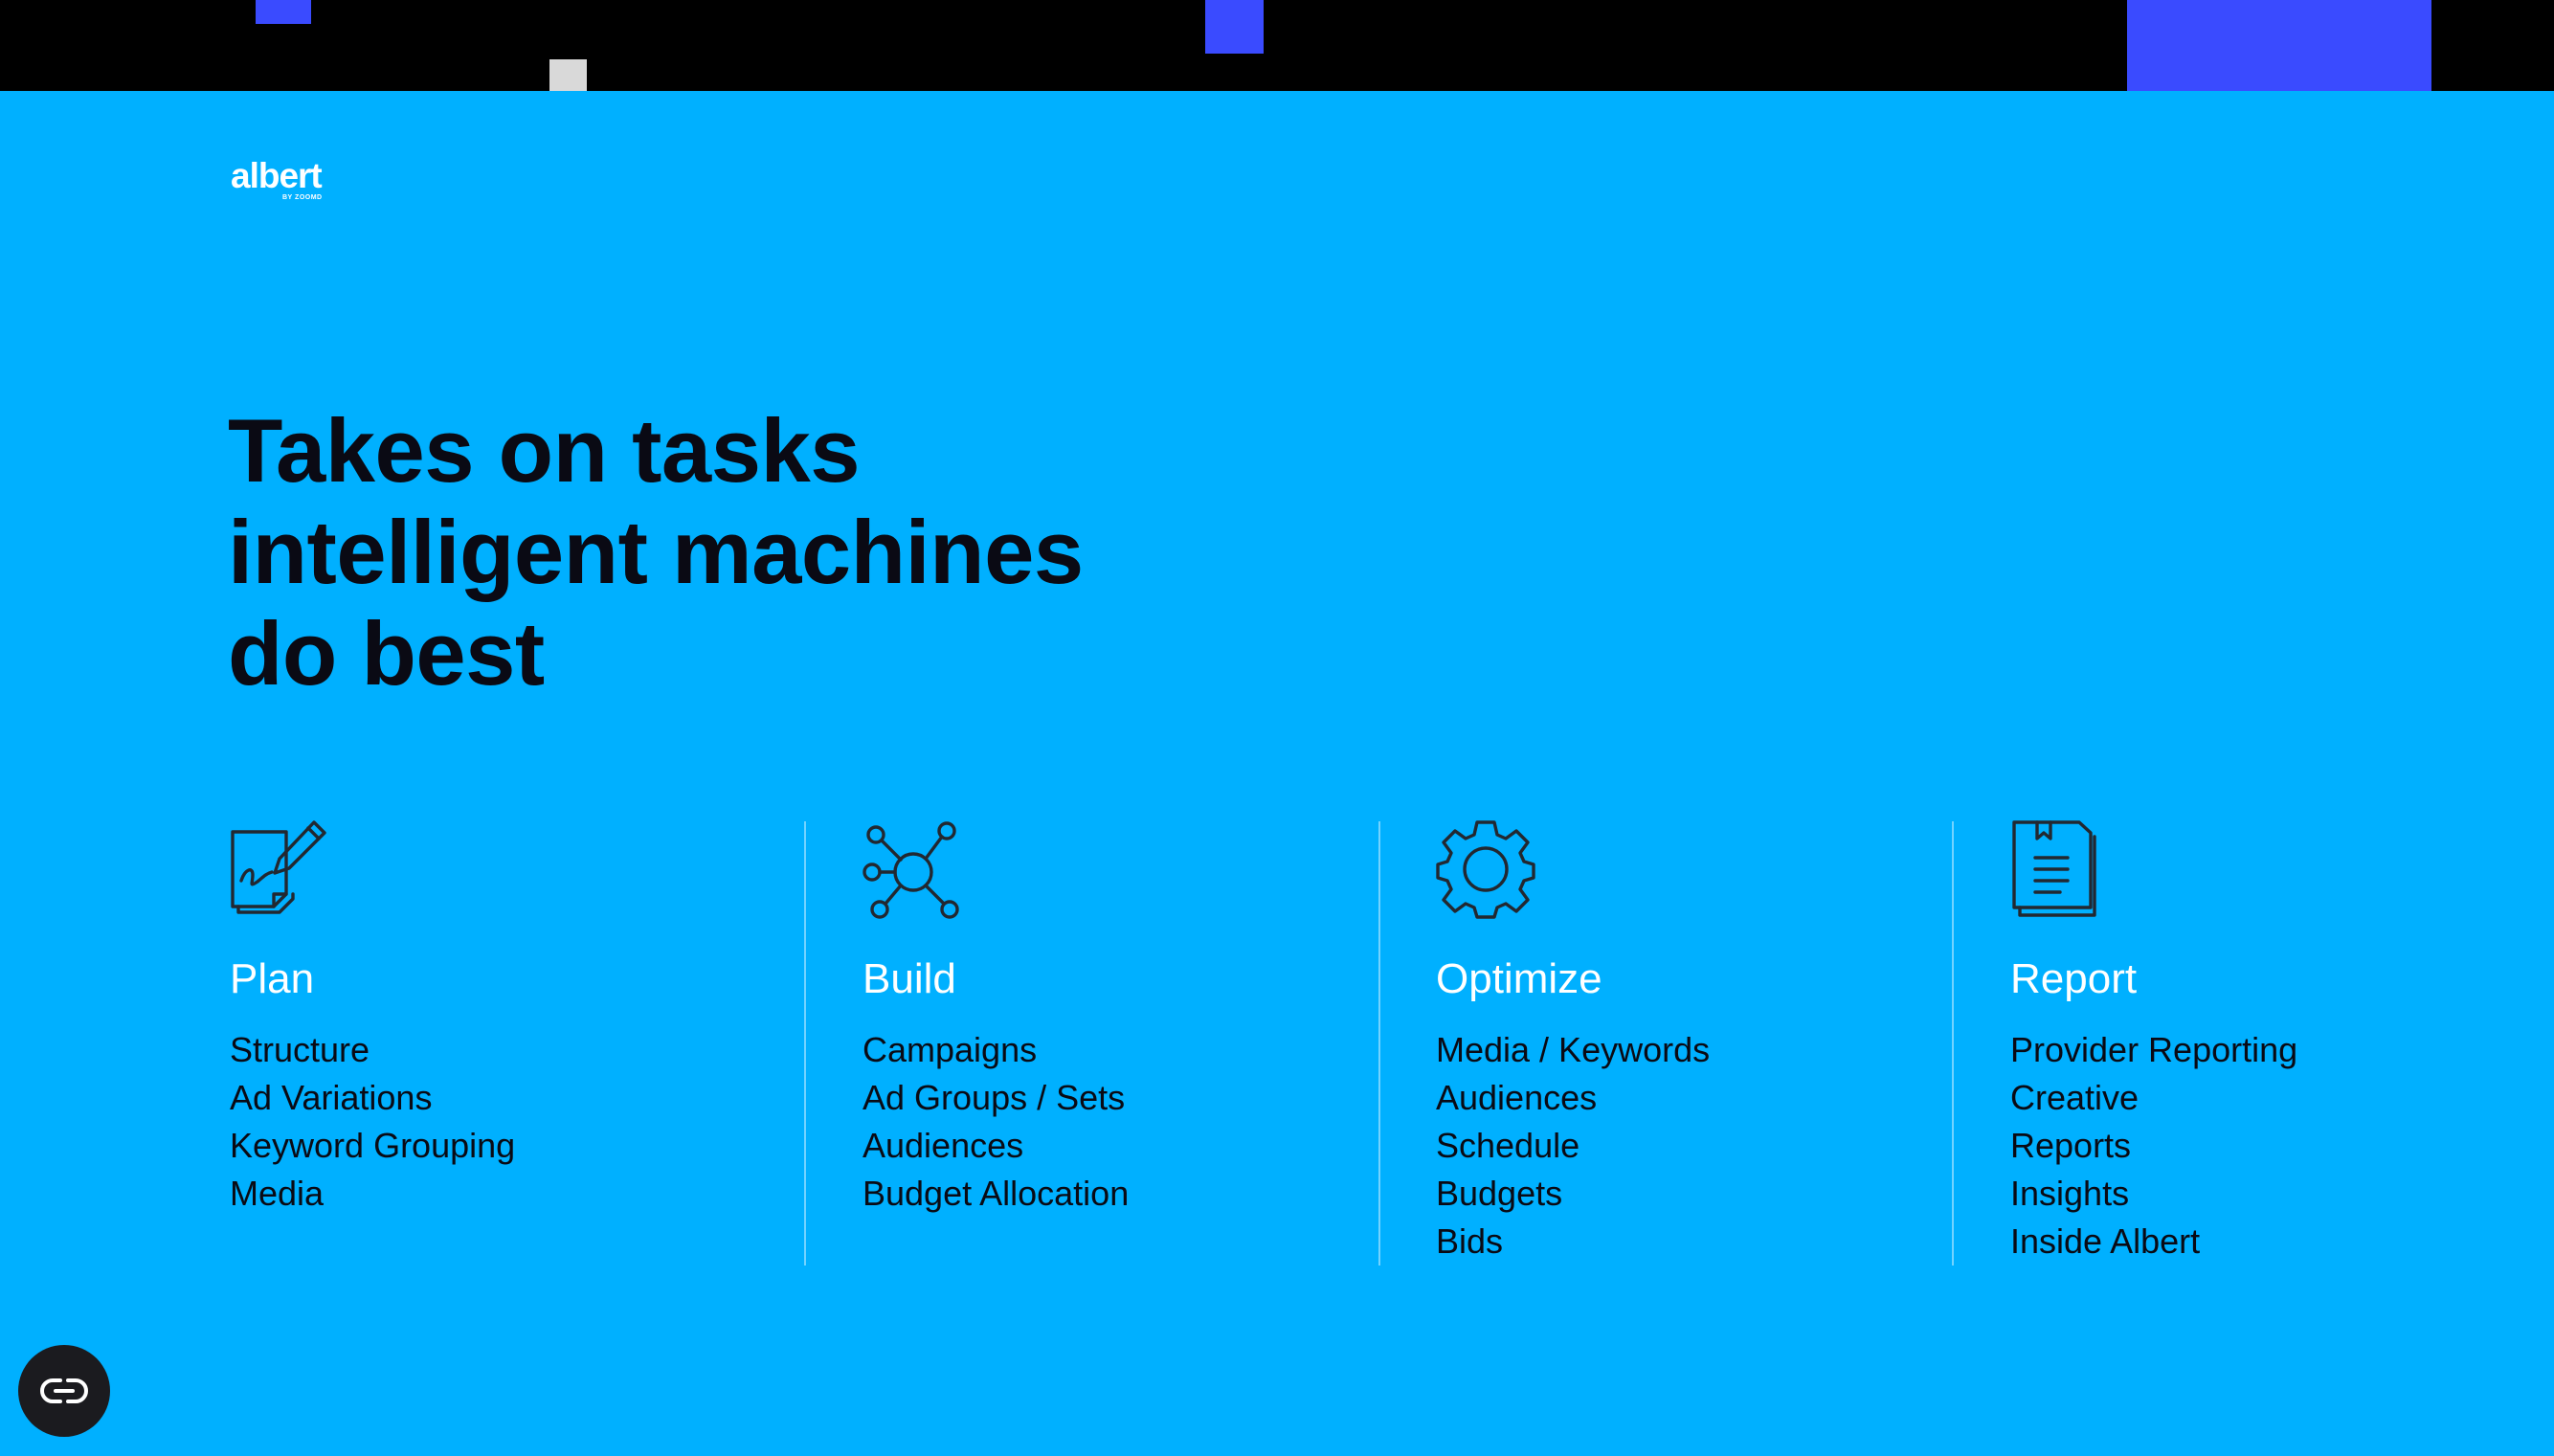  Describe the element at coordinates (272, 979) in the screenshot. I see `column-title-plan: Plan` at that location.